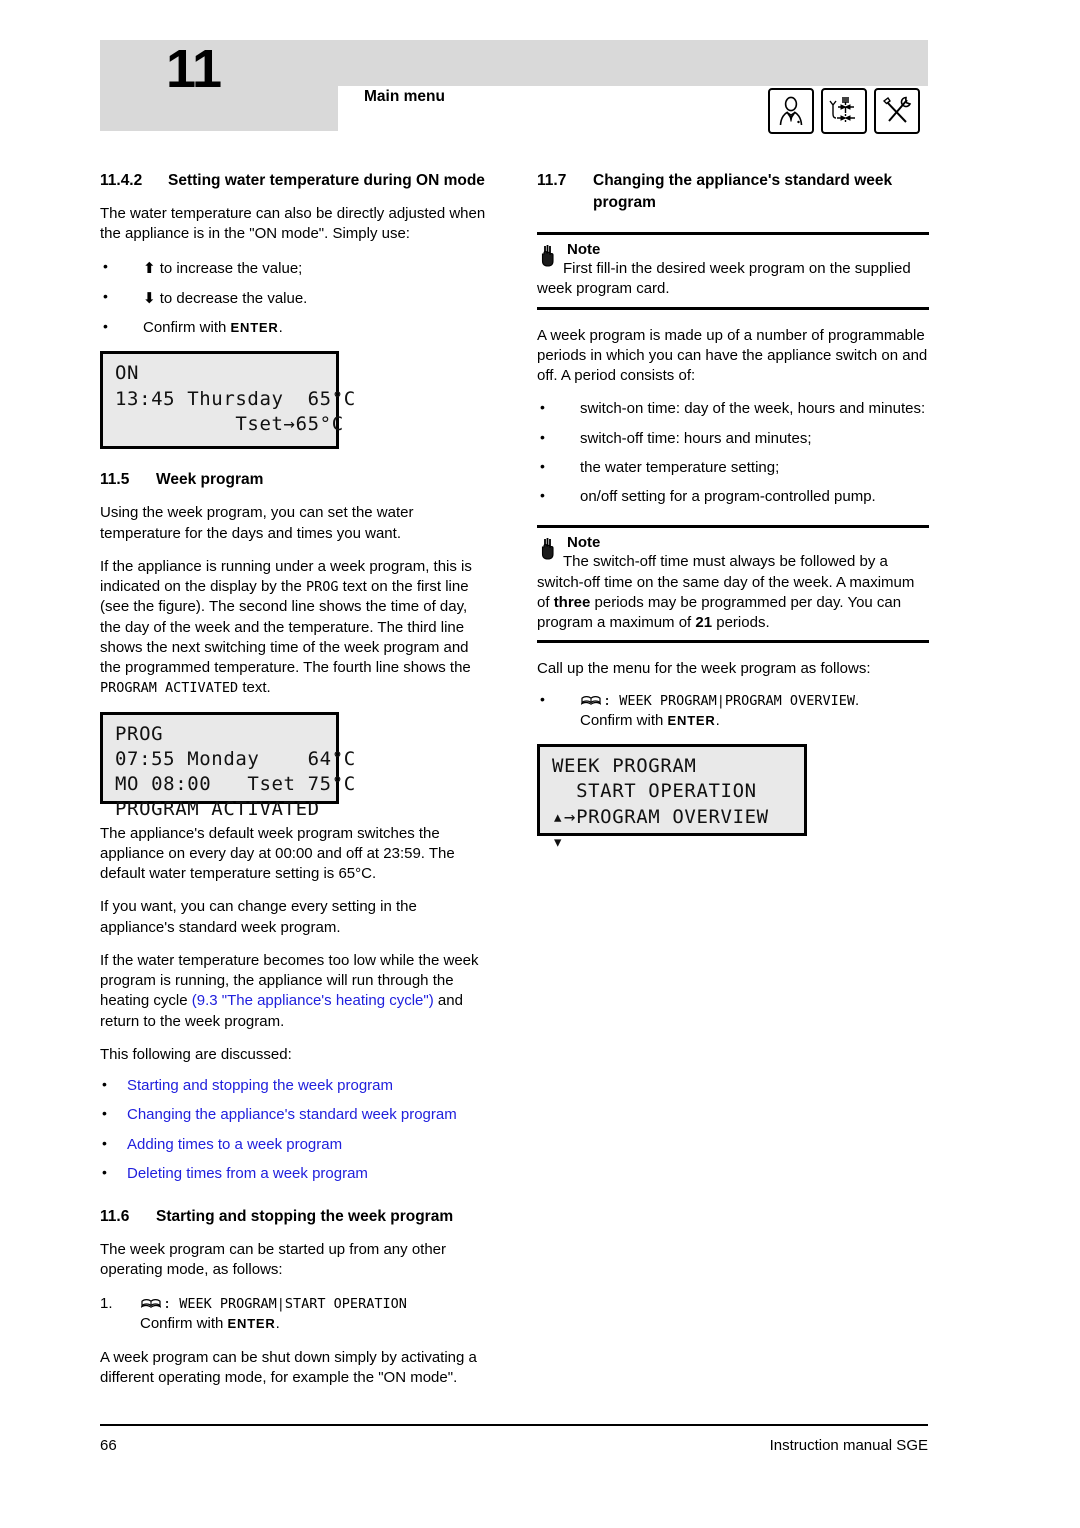  What do you see at coordinates (680, 467) in the screenshot?
I see `list-item-label: the water temperature setting;` at bounding box center [680, 467].